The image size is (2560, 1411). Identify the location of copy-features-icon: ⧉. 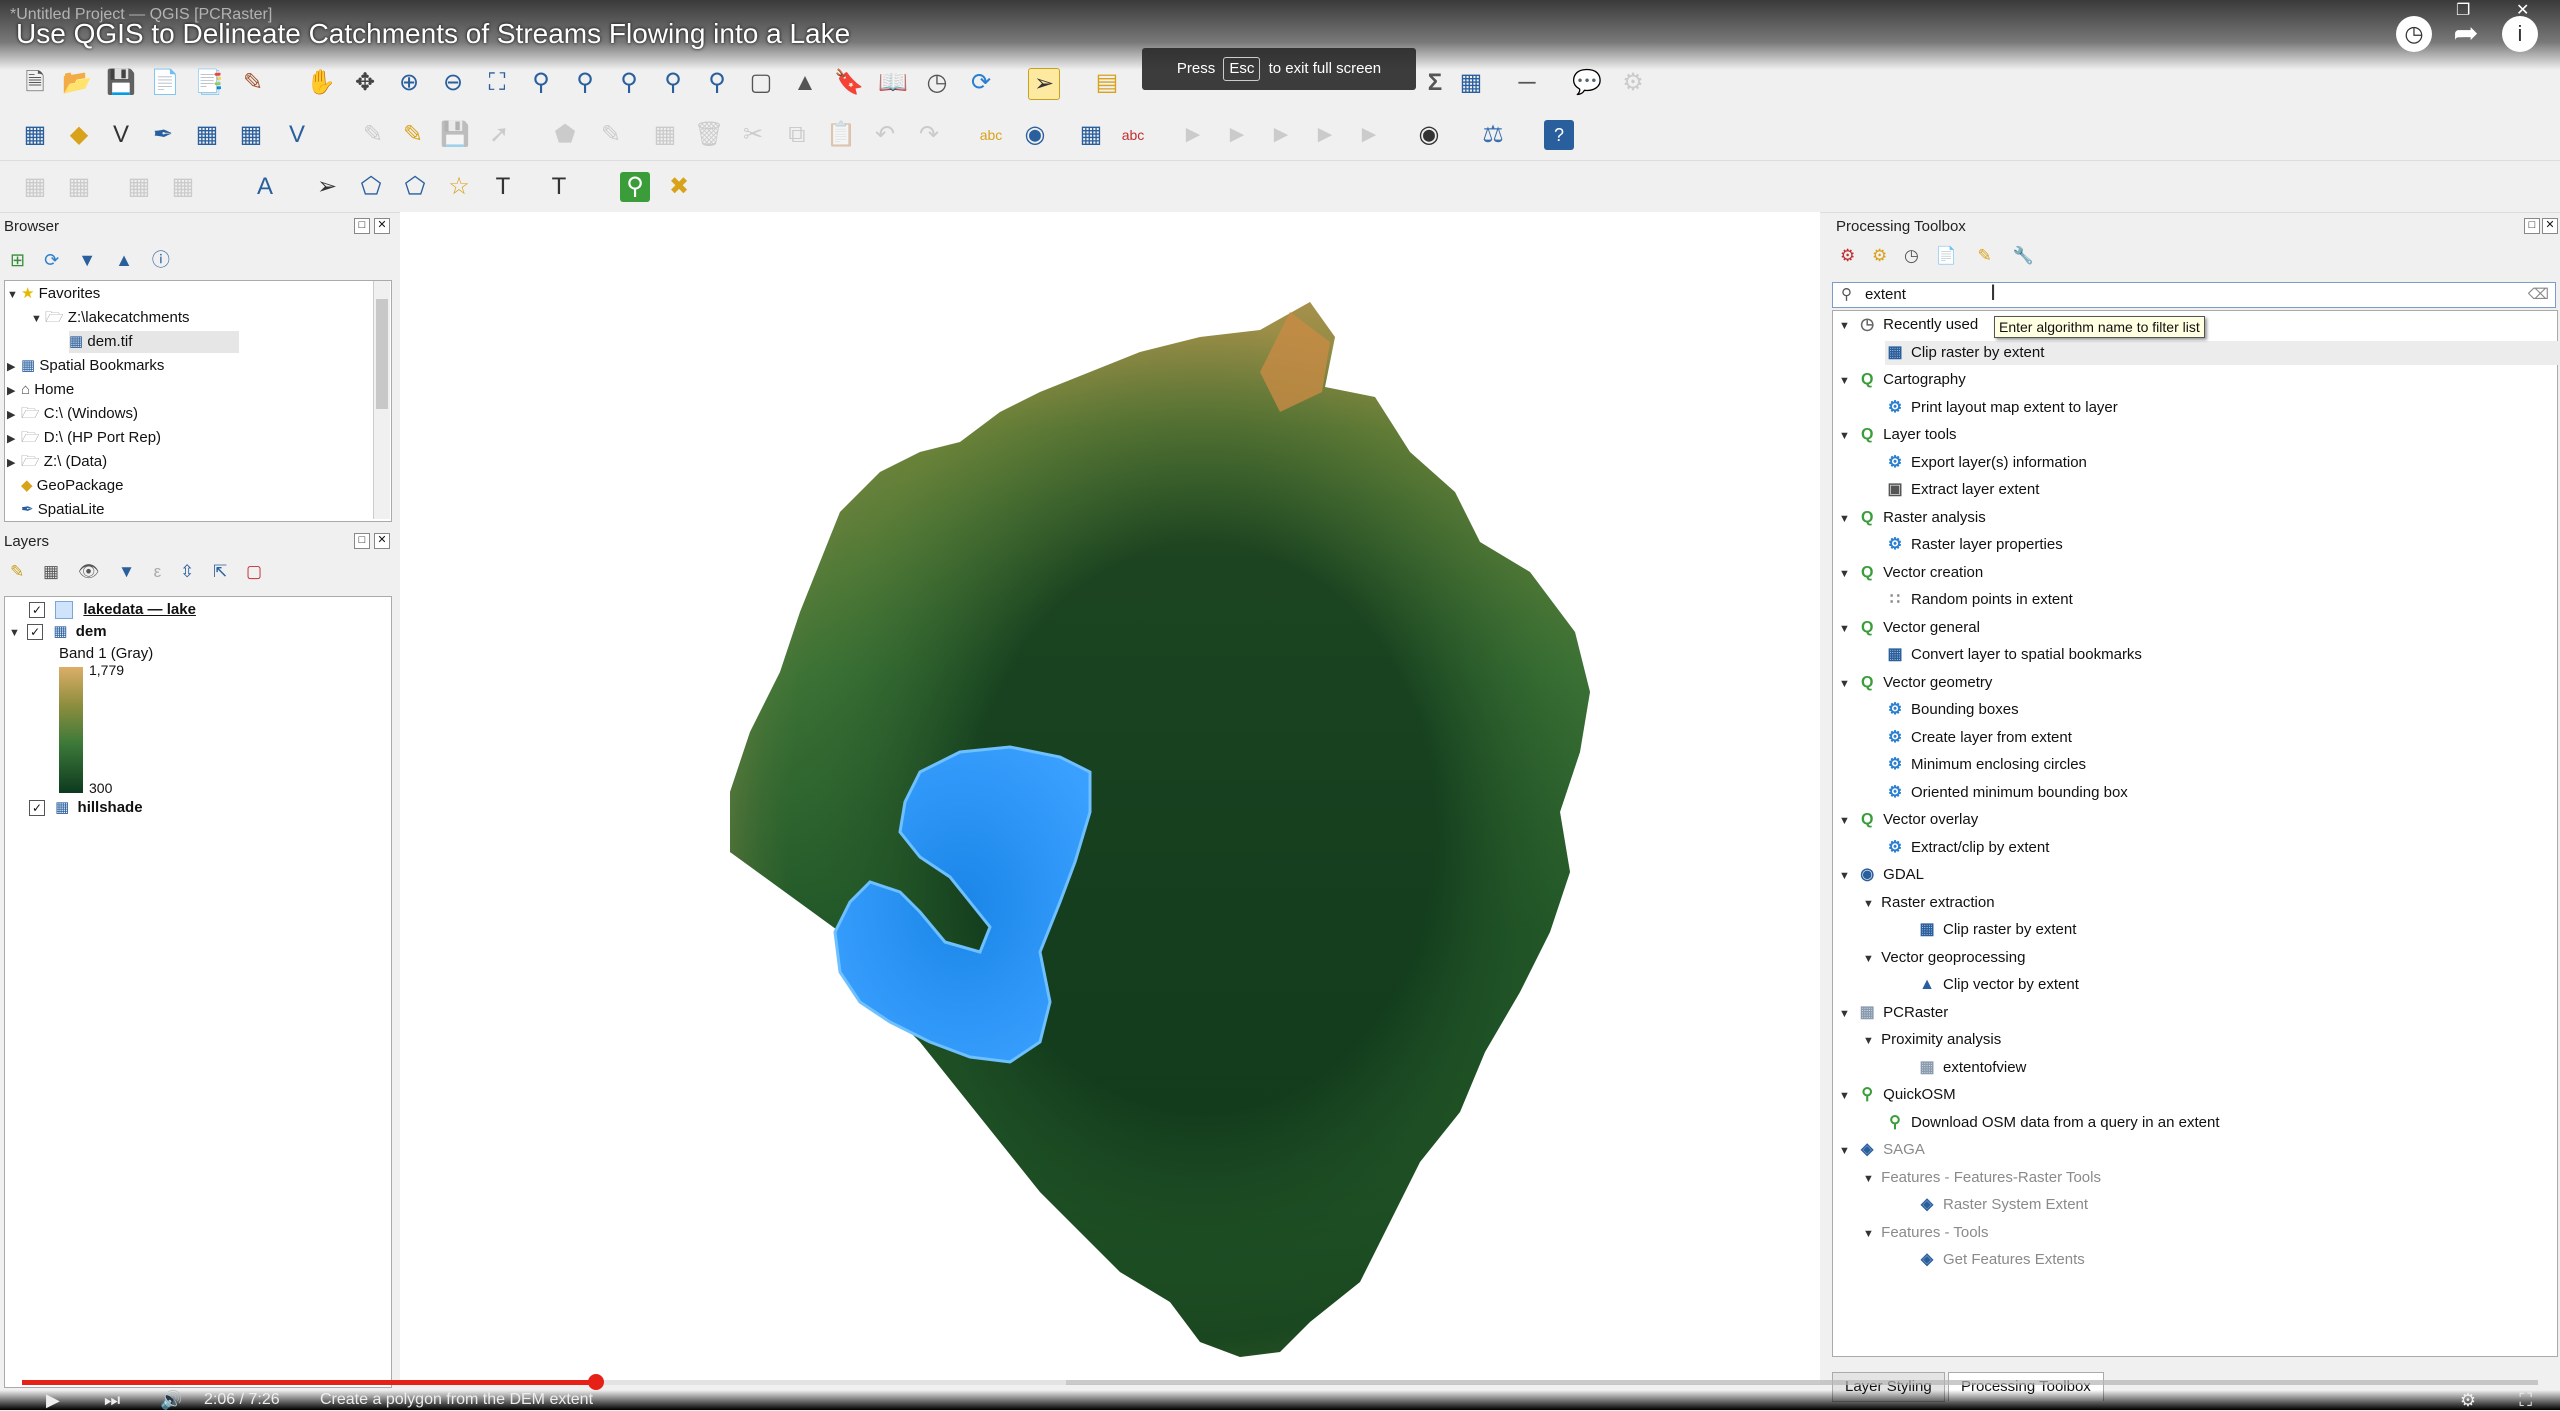
(797, 135).